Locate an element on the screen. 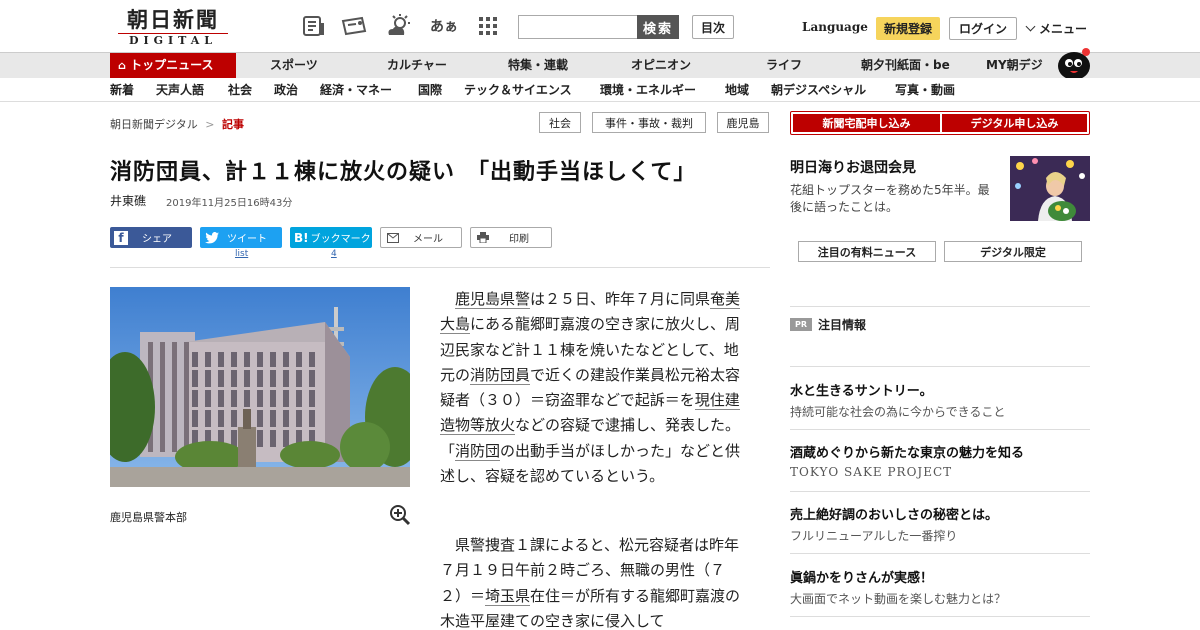  nav-top-news-label: トップニュース is located at coordinates (172, 65).